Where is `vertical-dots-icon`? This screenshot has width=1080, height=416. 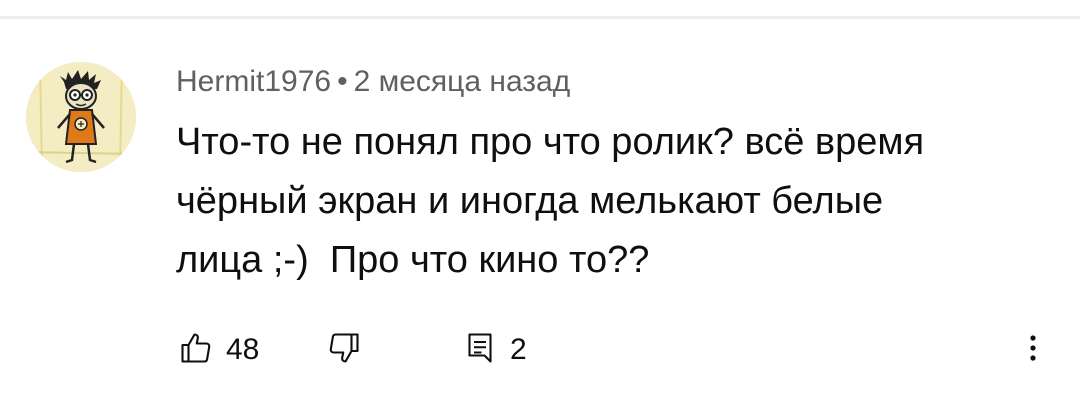
vertical-dots-icon is located at coordinates (1033, 350).